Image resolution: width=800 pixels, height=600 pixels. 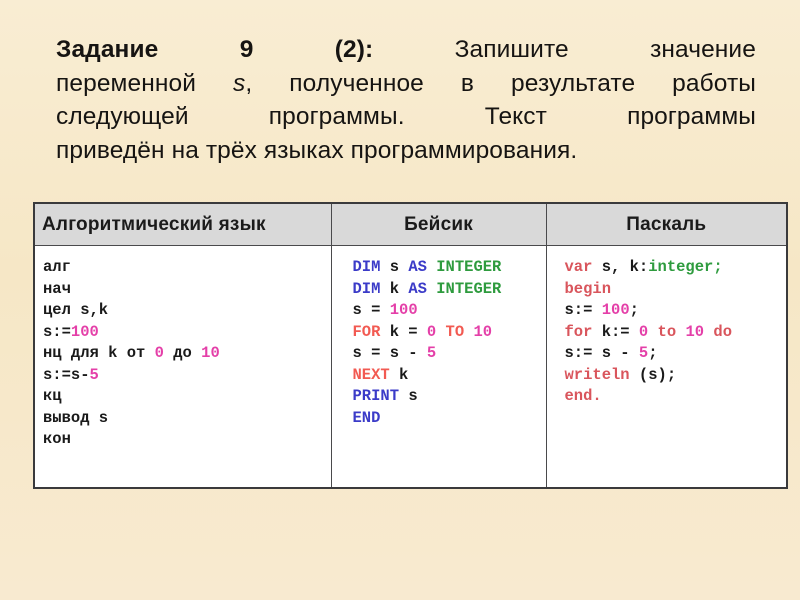 What do you see at coordinates (406, 117) in the screenshot?
I see `heading-line-3: следующей программы. Текст программы` at bounding box center [406, 117].